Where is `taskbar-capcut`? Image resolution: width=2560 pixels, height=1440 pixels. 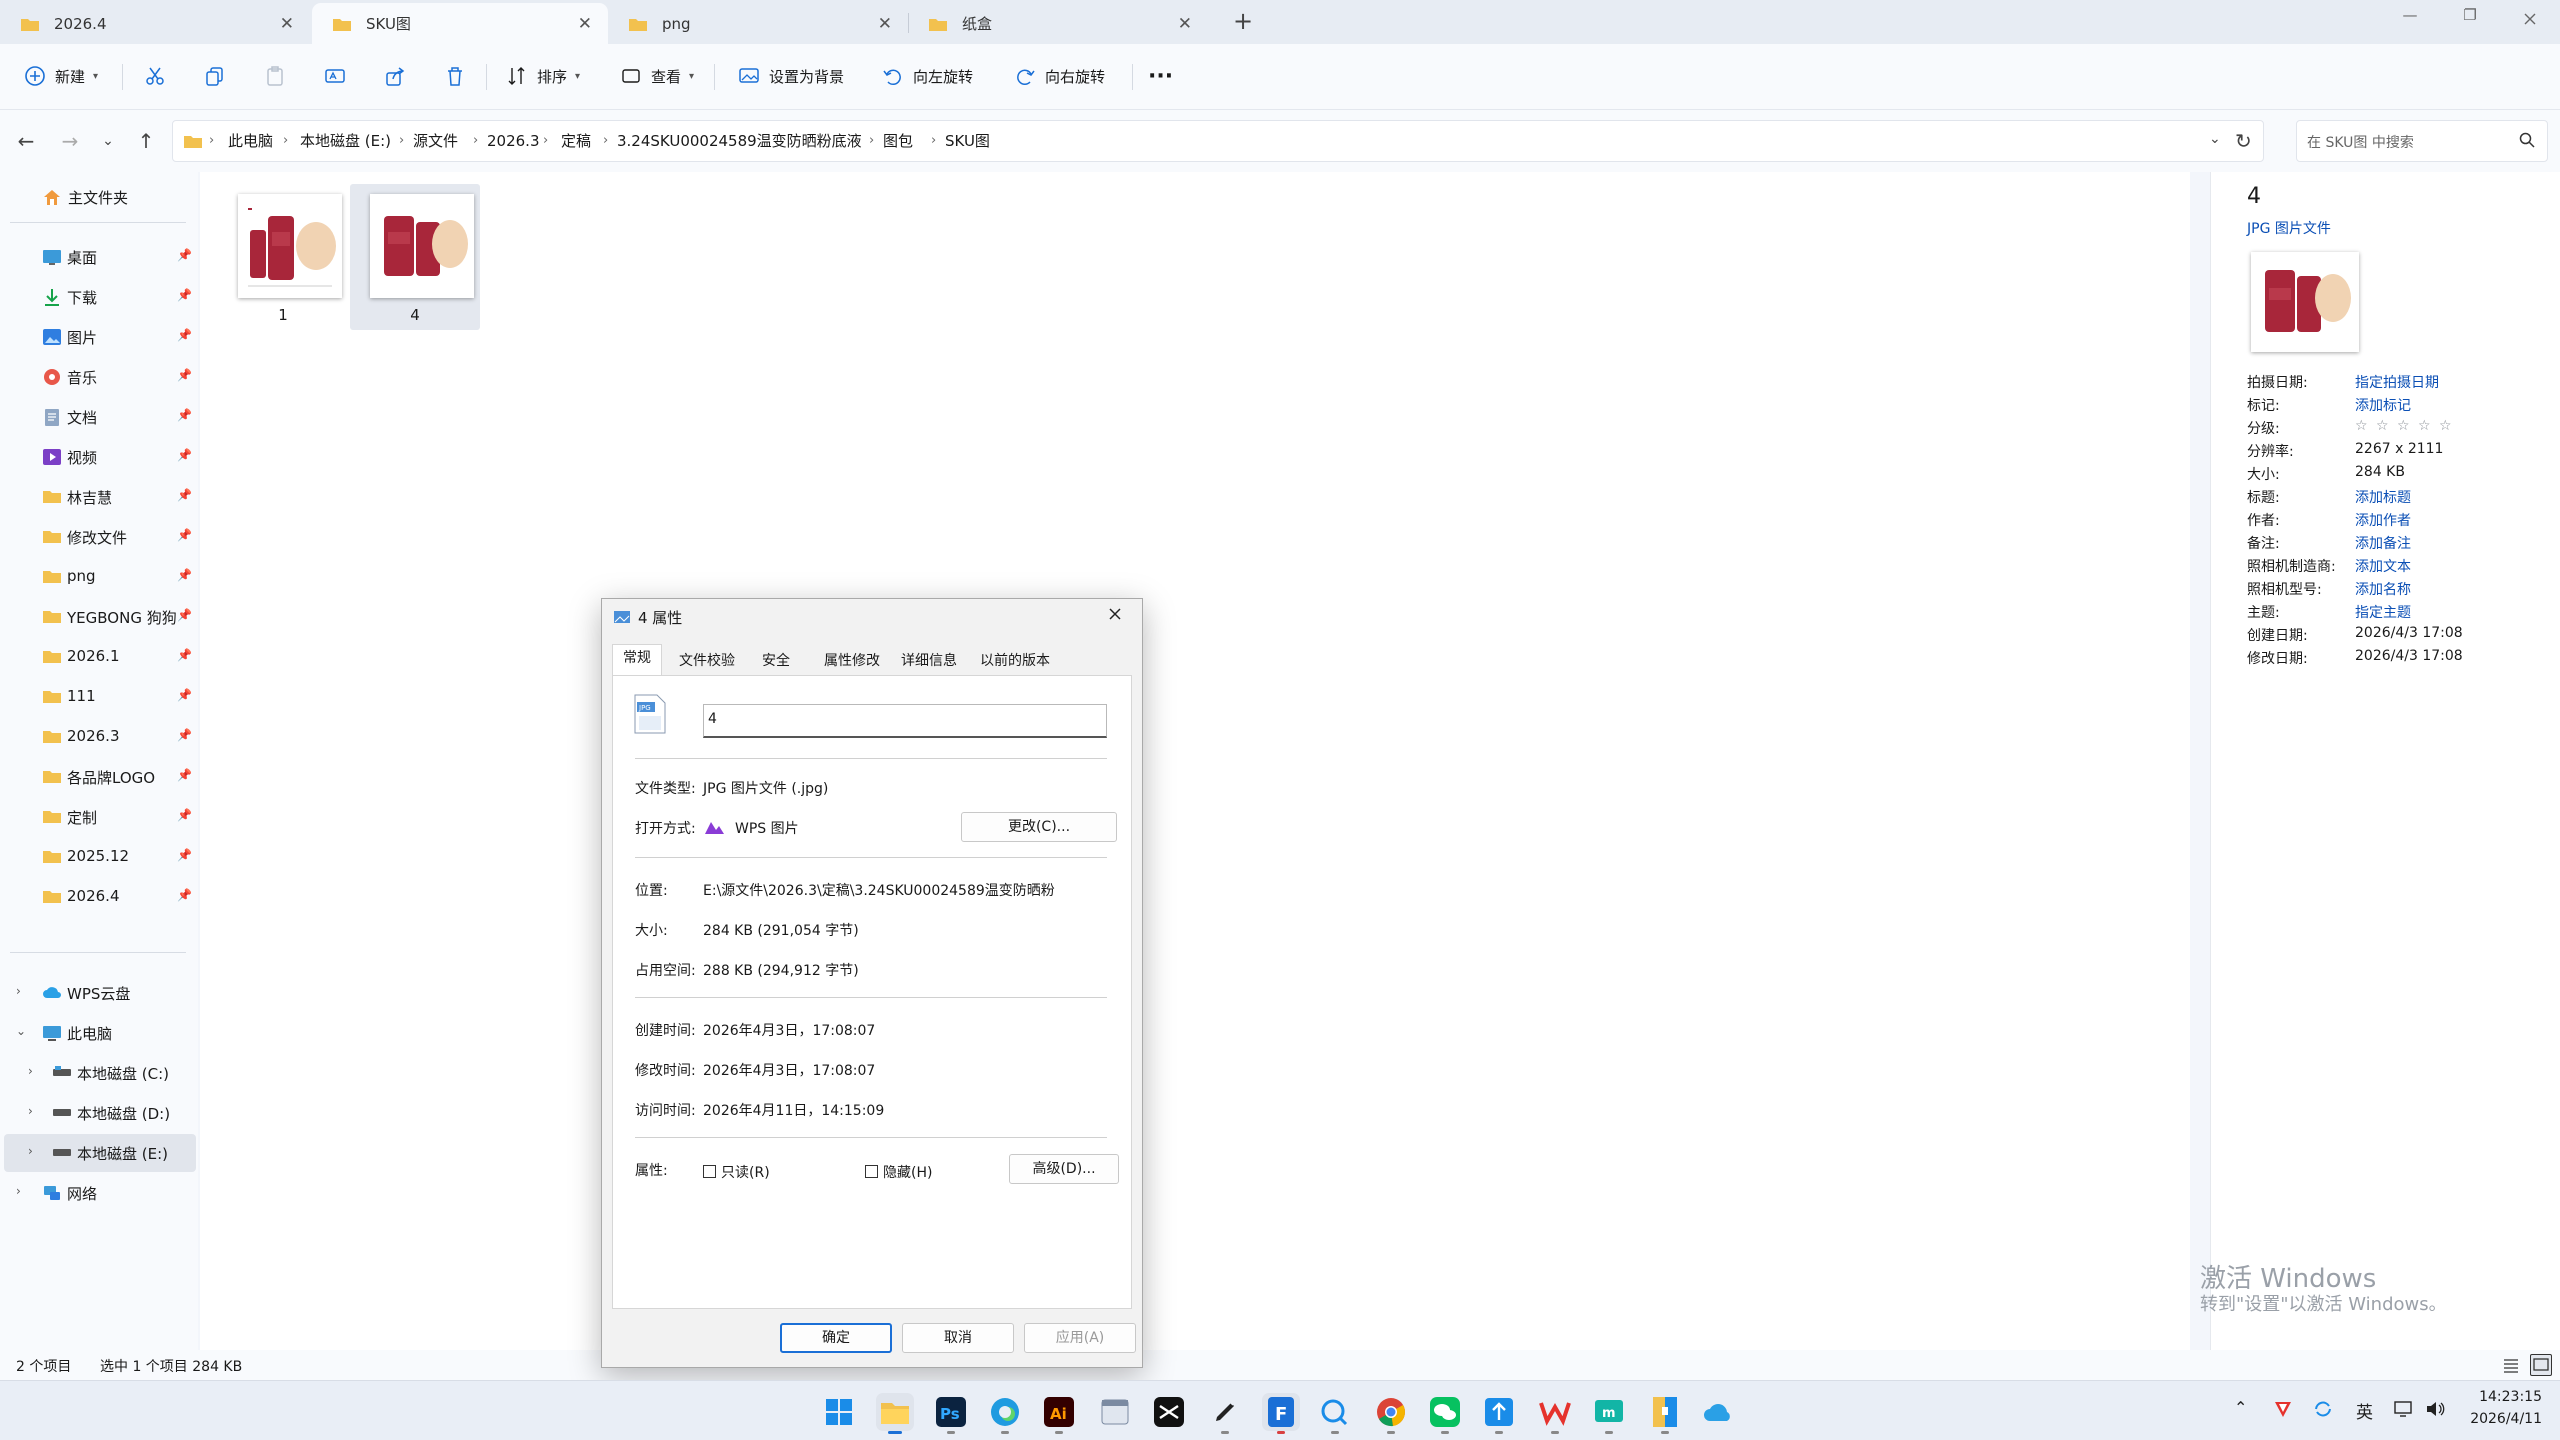
taskbar-capcut is located at coordinates (1169, 1412).